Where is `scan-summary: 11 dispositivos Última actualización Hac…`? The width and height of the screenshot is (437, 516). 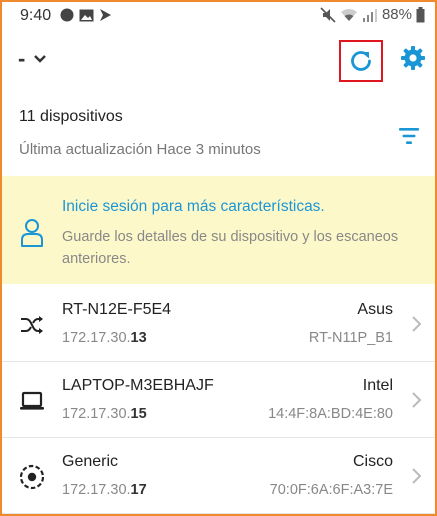 scan-summary: 11 dispositivos Última actualización Hac… is located at coordinates (218, 137).